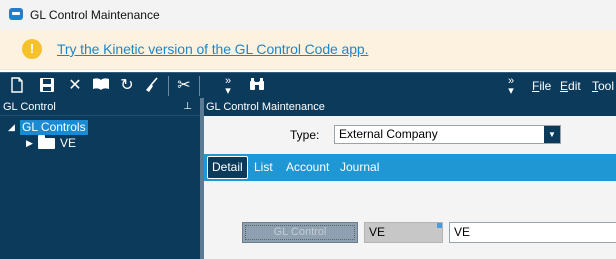 This screenshot has width=616, height=259. I want to click on gl-control-code-readonly: VE, so click(403, 232).